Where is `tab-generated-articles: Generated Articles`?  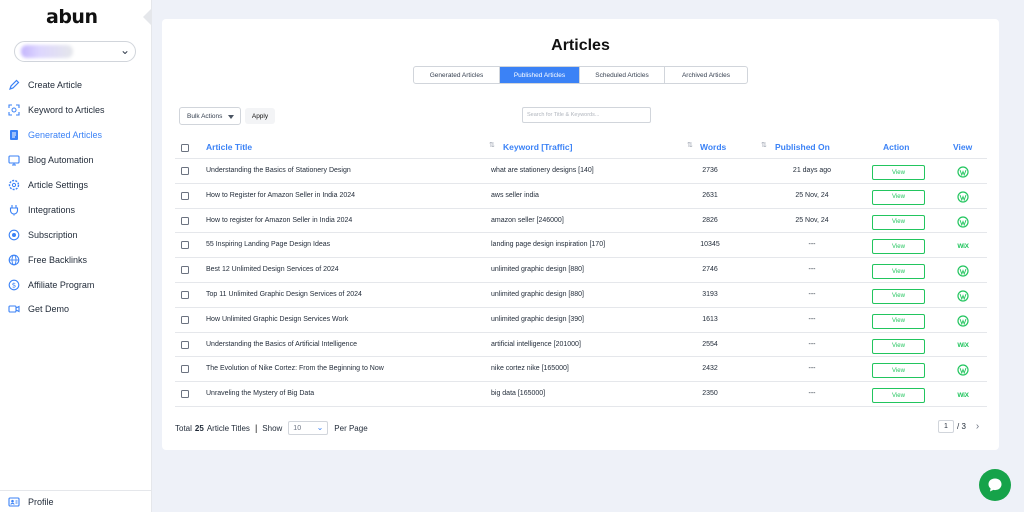 tab-generated-articles: Generated Articles is located at coordinates (457, 75).